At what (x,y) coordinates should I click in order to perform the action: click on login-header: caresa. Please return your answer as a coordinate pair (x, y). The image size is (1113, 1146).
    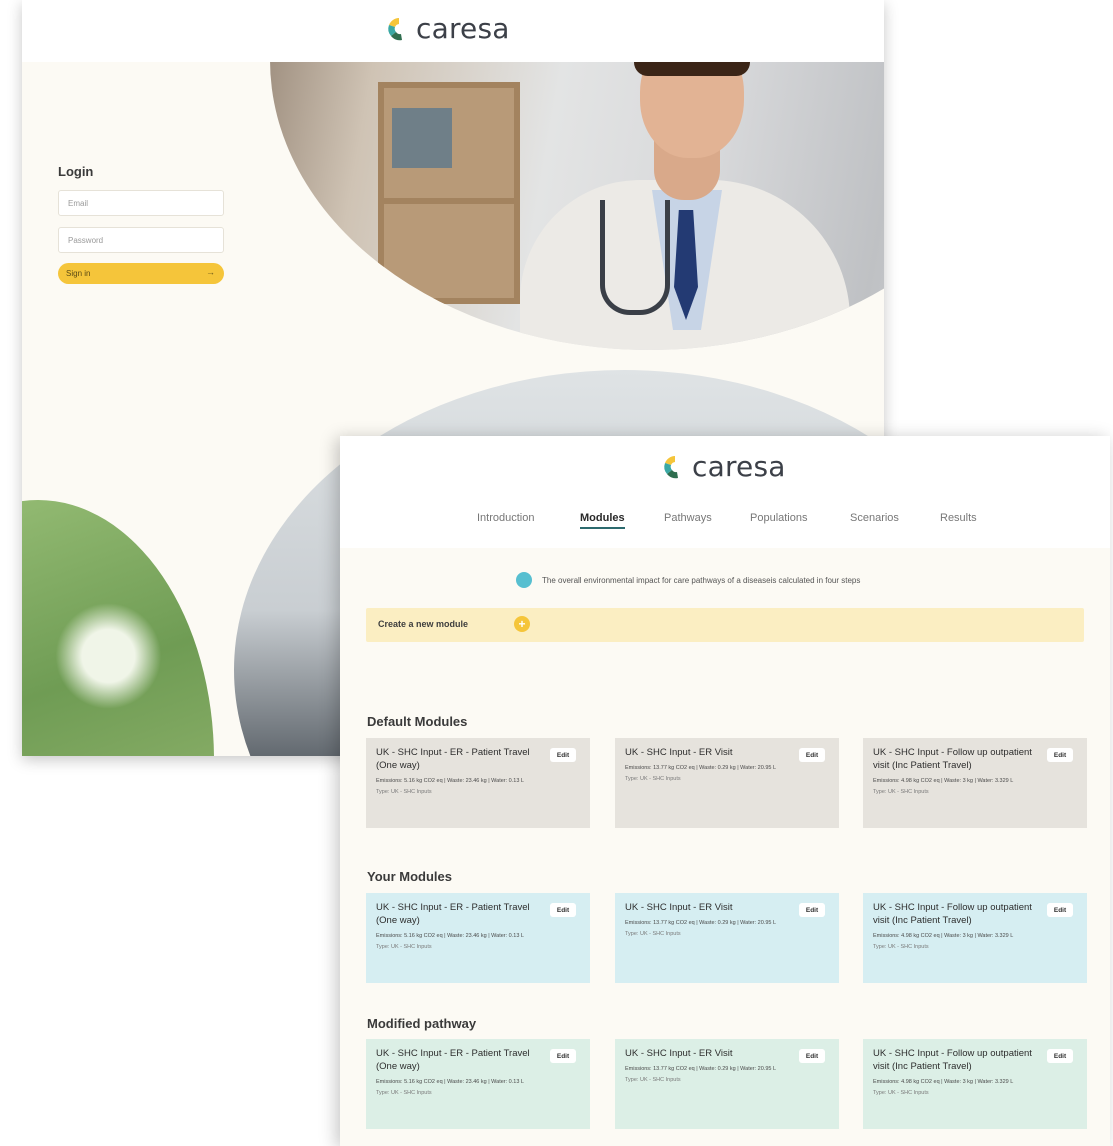
    Looking at the image, I should click on (453, 31).